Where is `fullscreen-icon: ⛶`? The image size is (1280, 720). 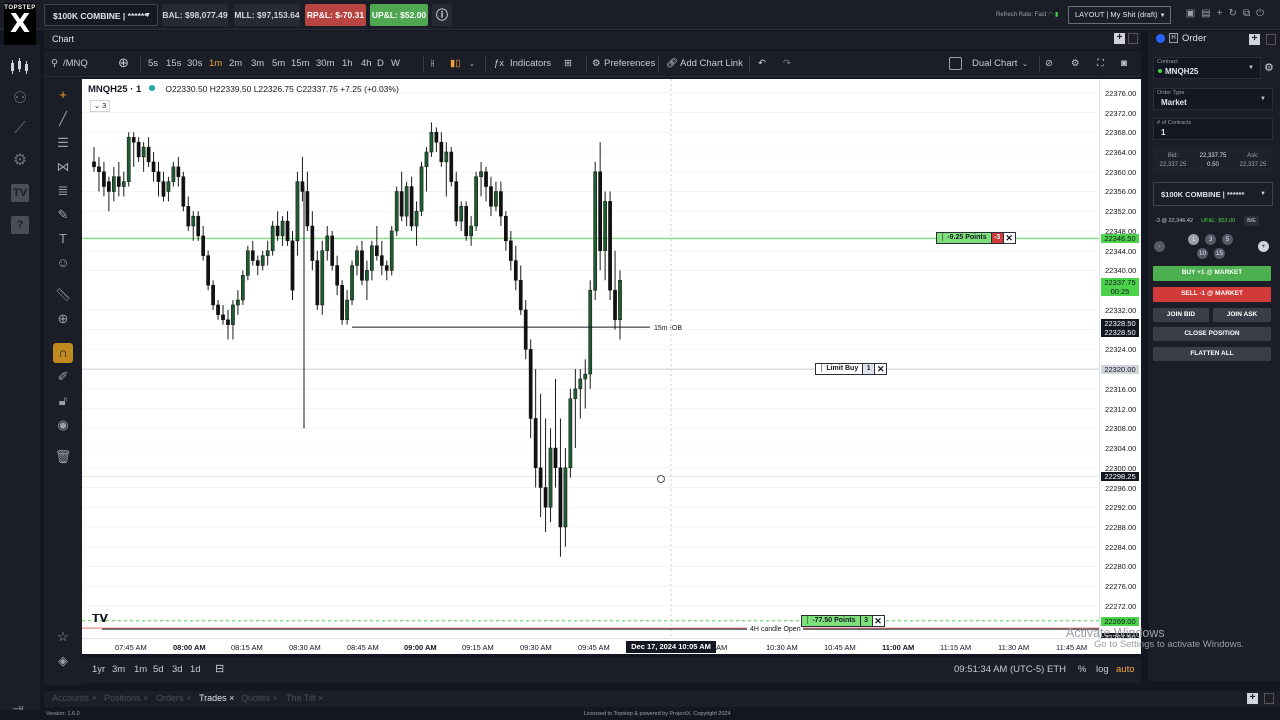 fullscreen-icon: ⛶ is located at coordinates (1100, 63).